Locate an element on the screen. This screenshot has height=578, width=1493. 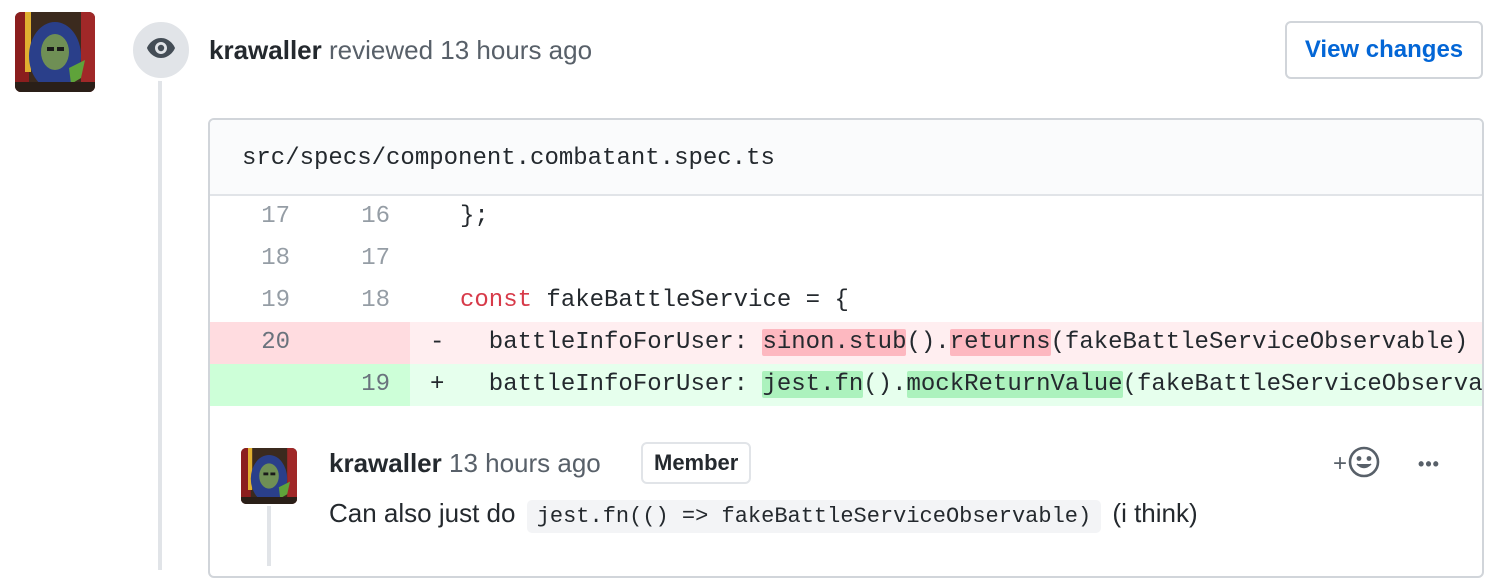
code-text: (fakeBattleServiceObservable) is located at coordinates (1259, 342).